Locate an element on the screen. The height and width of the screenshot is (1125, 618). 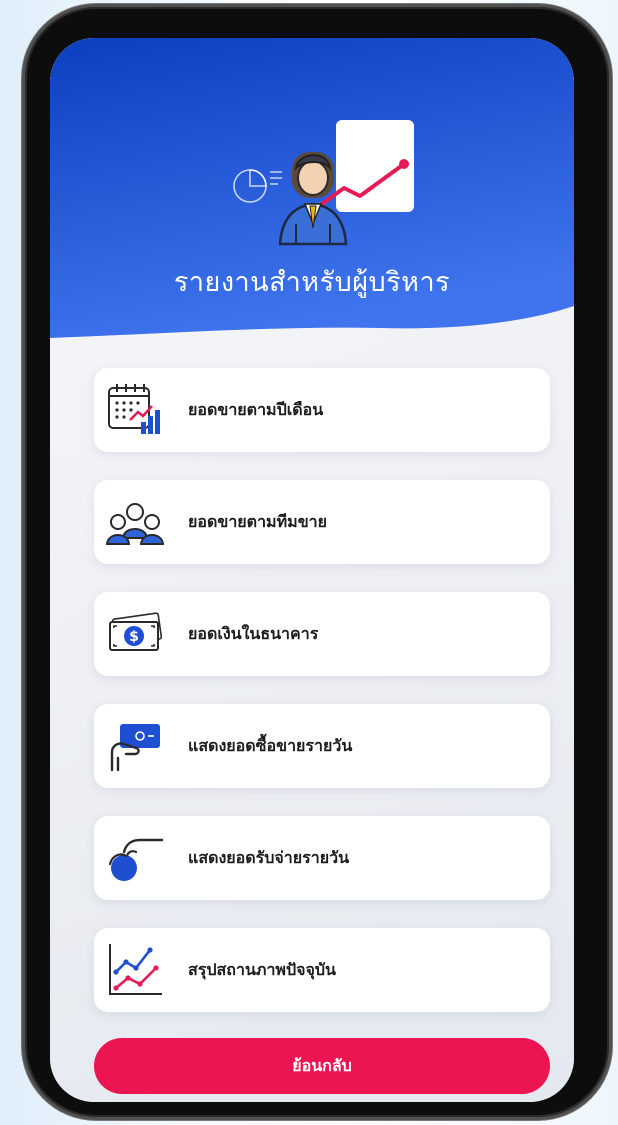
executive-report-icon is located at coordinates (323, 183).